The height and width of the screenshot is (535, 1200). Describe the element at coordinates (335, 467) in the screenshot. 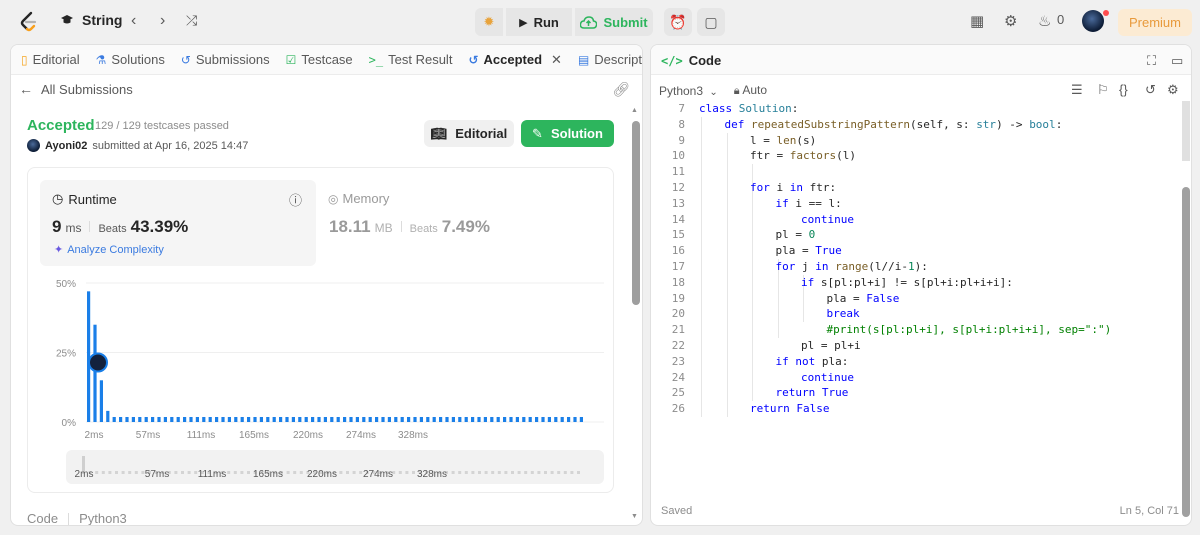

I see `chart-range-selector: 2ms 57ms 111ms 165ms 220ms 274ms 328ms` at that location.